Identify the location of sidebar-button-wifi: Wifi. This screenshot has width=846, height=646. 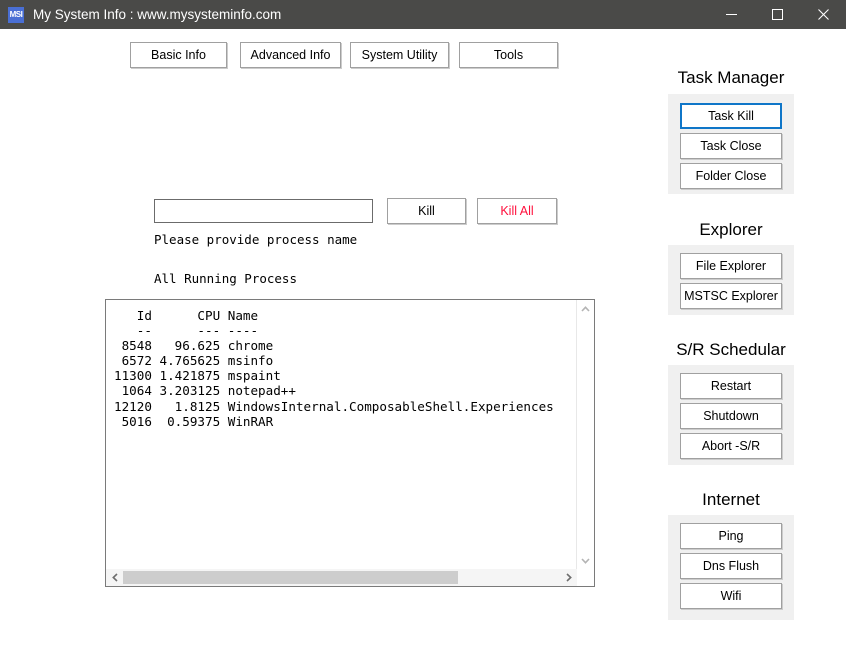
(731, 596).